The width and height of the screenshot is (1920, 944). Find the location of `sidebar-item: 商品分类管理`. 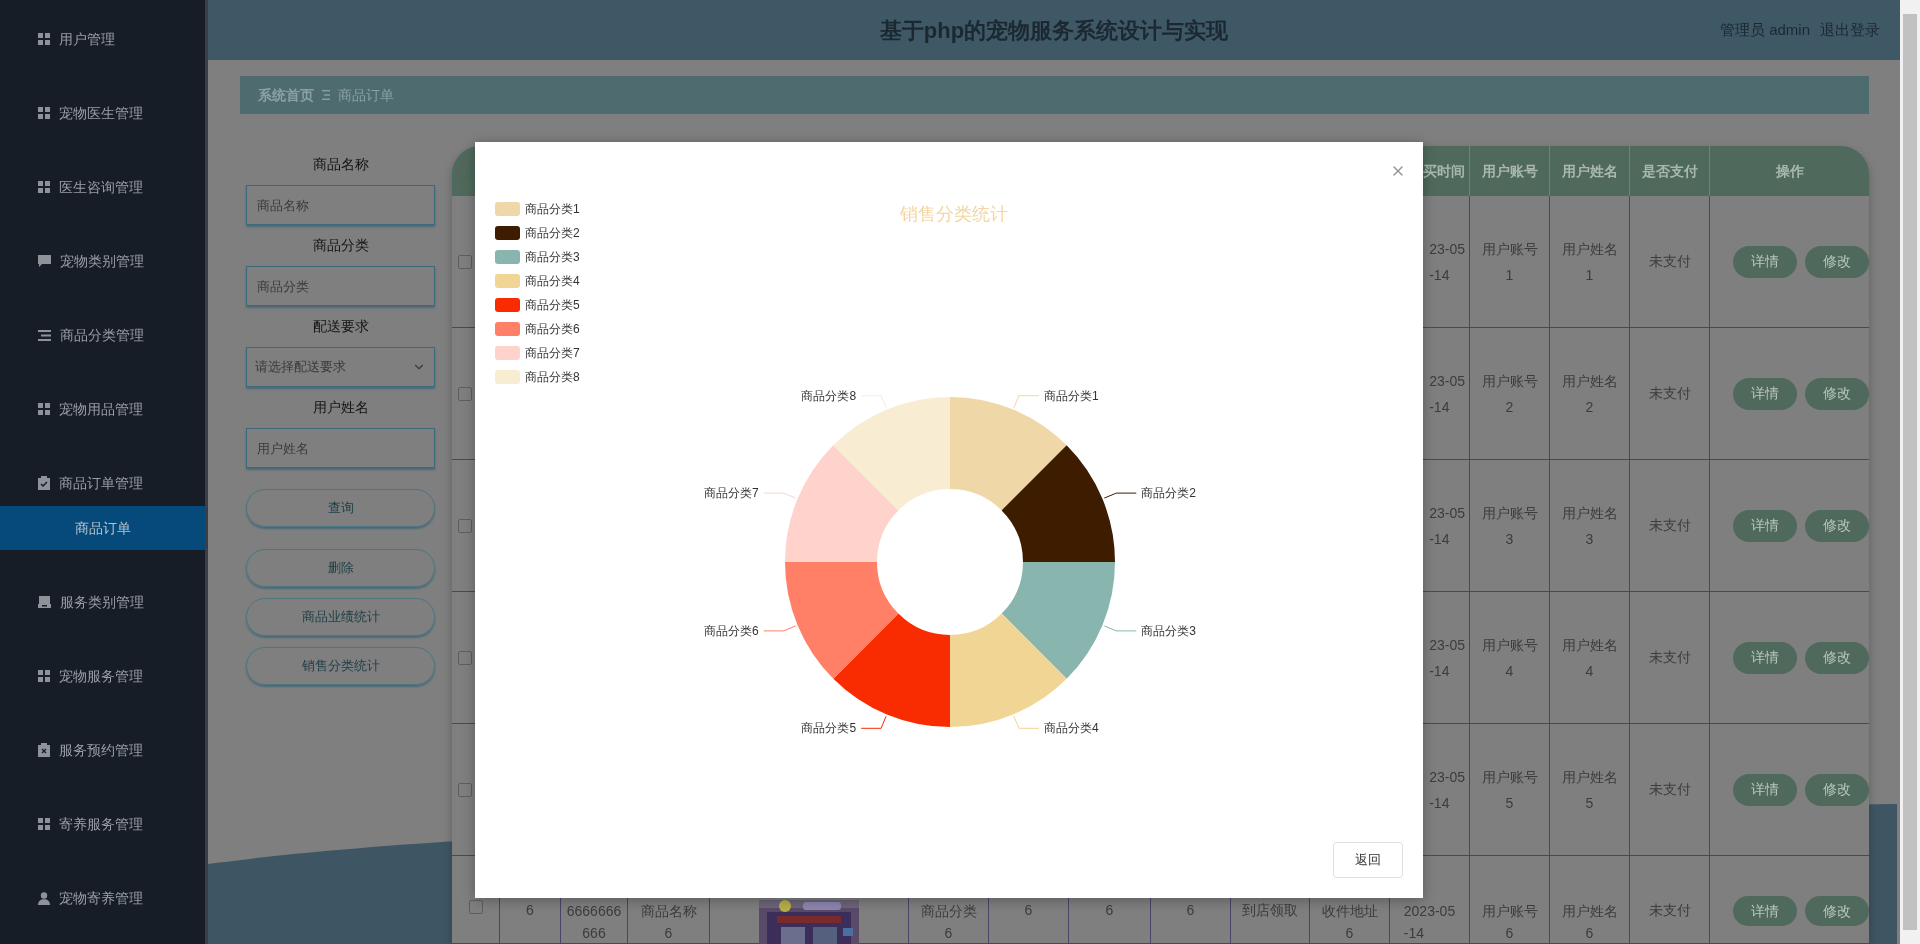

sidebar-item: 商品分类管理 is located at coordinates (102, 335).